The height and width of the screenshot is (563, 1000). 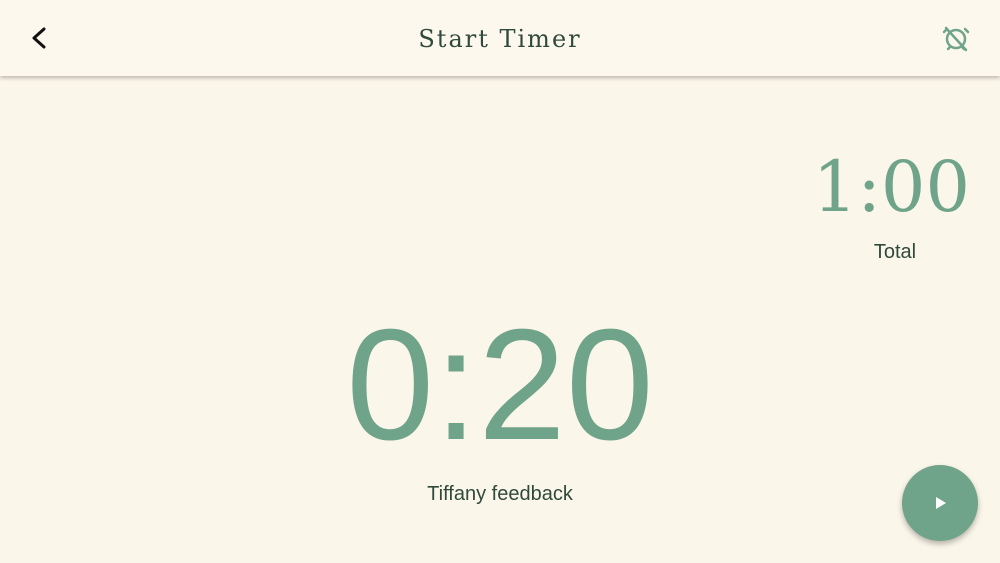 I want to click on segment-label: Tiffany feedback, so click(x=500, y=494).